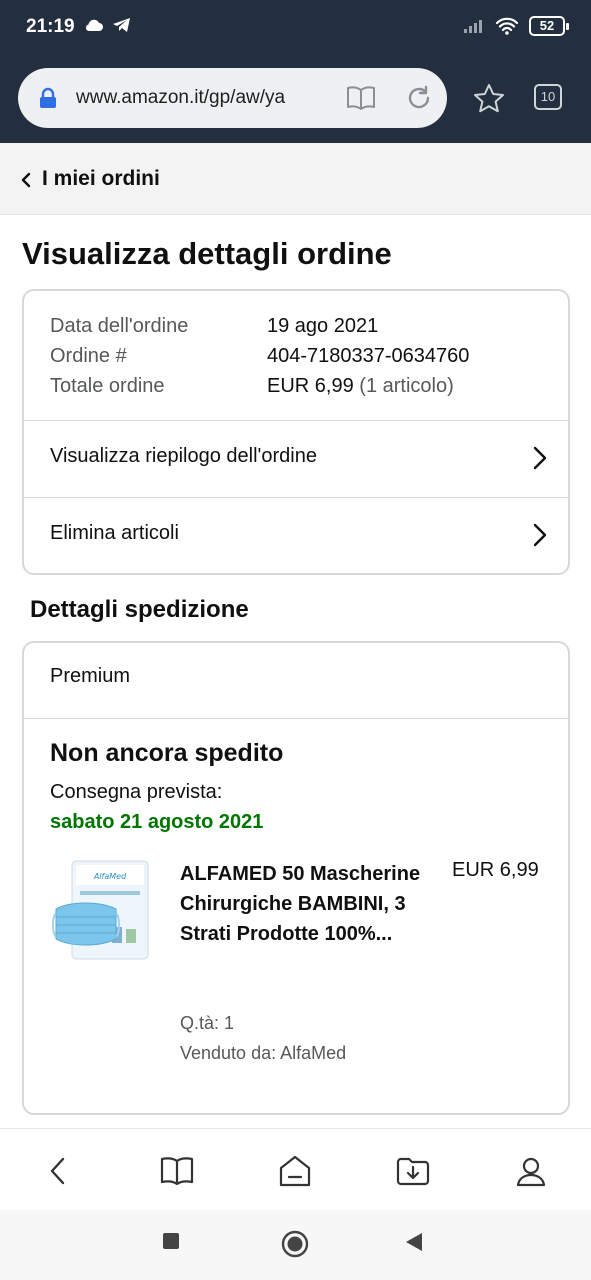 This screenshot has width=591, height=1280. What do you see at coordinates (207, 1023) in the screenshot?
I see `product-quantity: Q.tà: 1` at bounding box center [207, 1023].